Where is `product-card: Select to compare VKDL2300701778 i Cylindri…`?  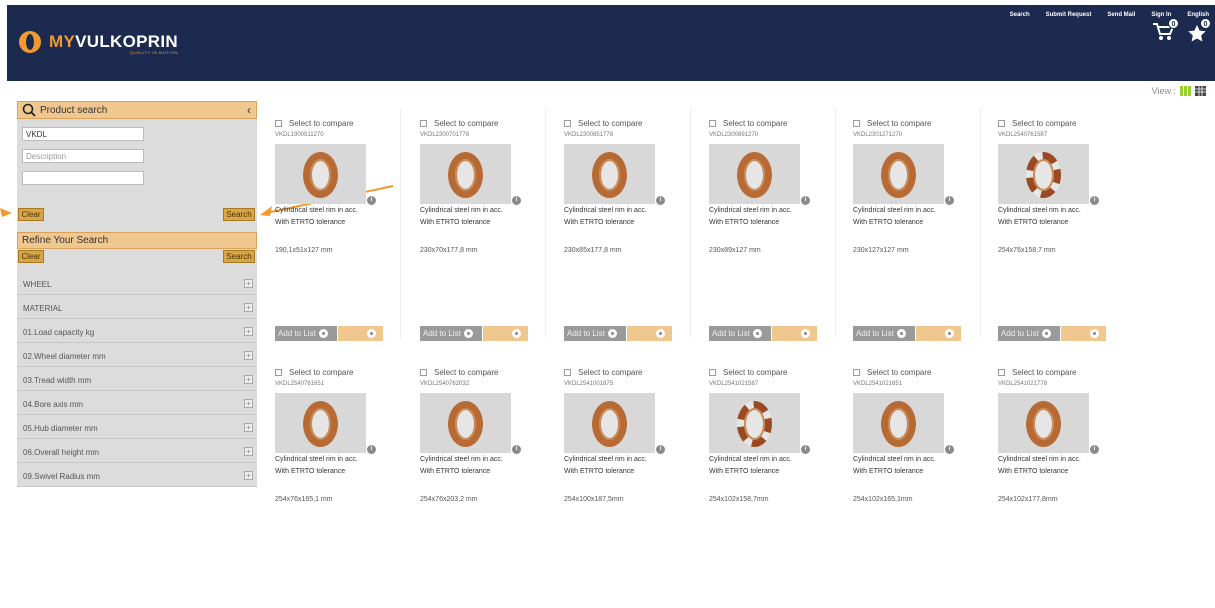 product-card: Select to compare VKDL2300701778 i Cylindri… is located at coordinates (482, 239).